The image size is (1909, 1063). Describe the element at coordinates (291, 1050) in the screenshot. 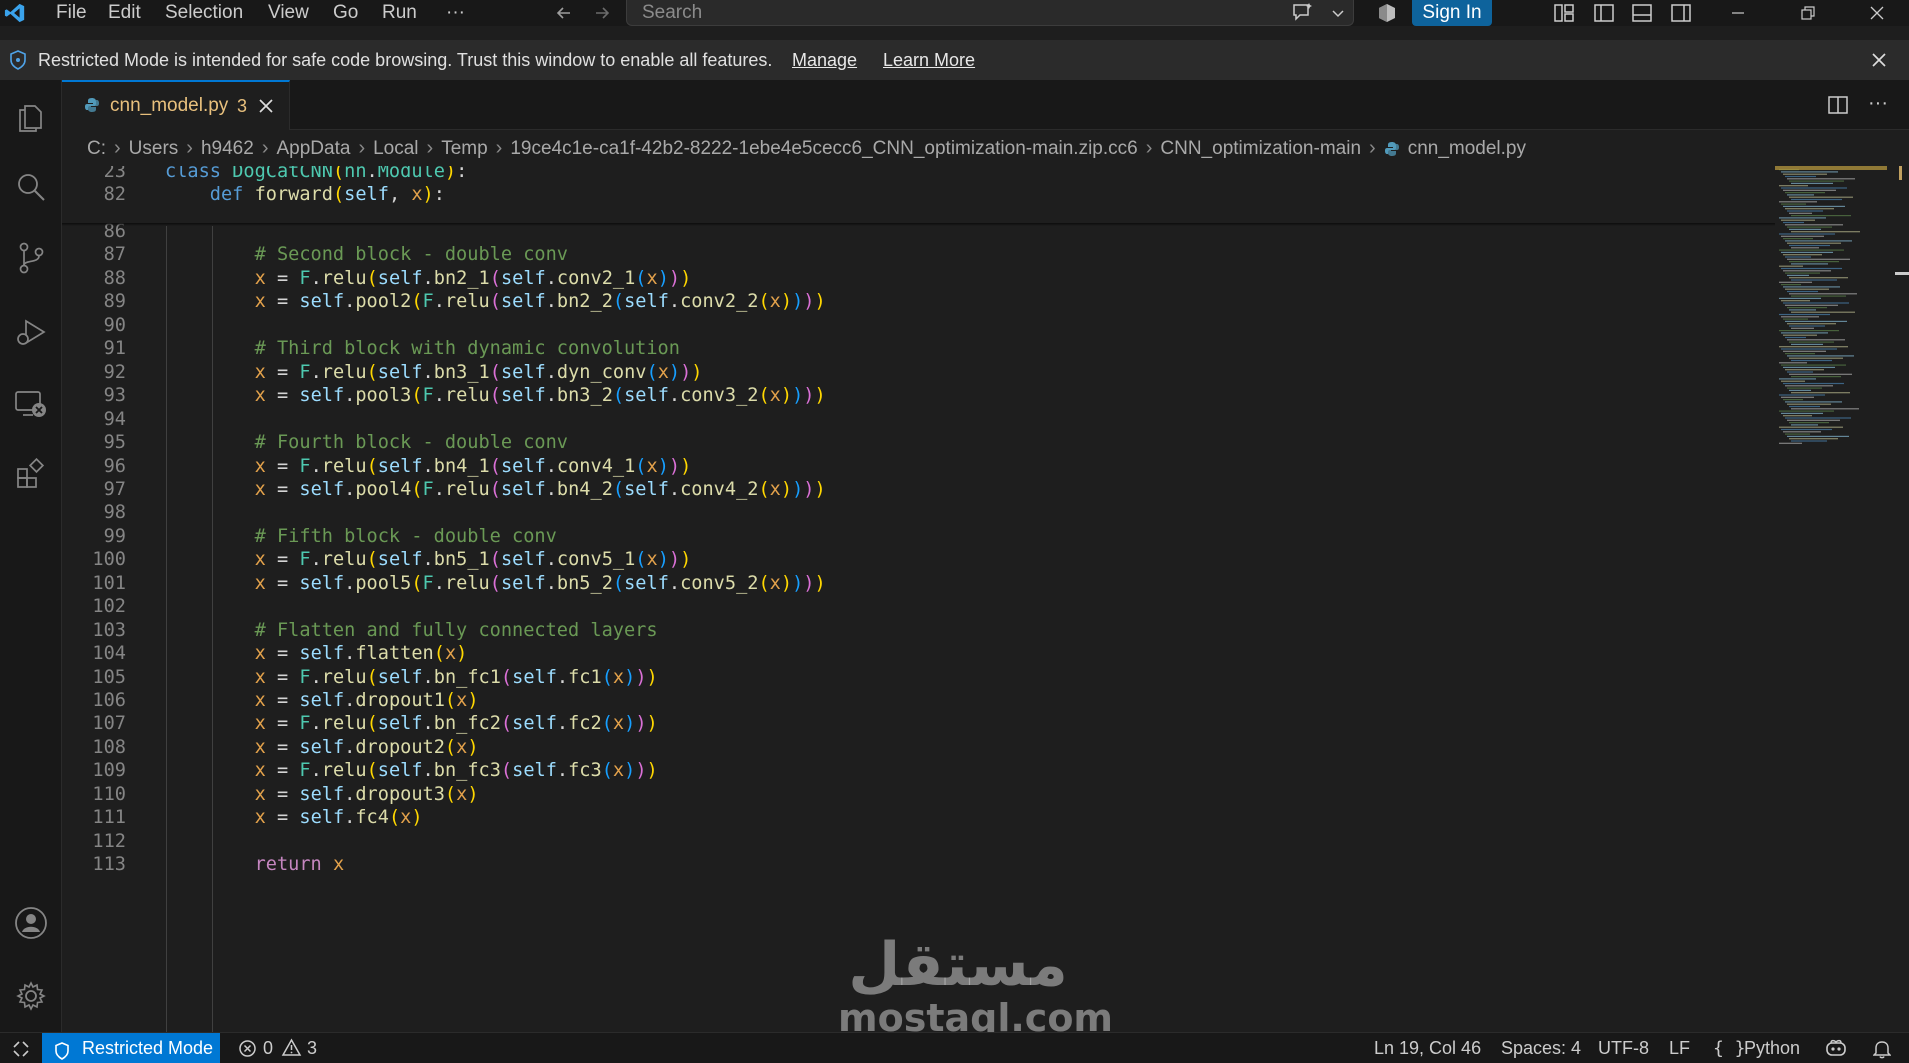

I see `warning-icon` at that location.